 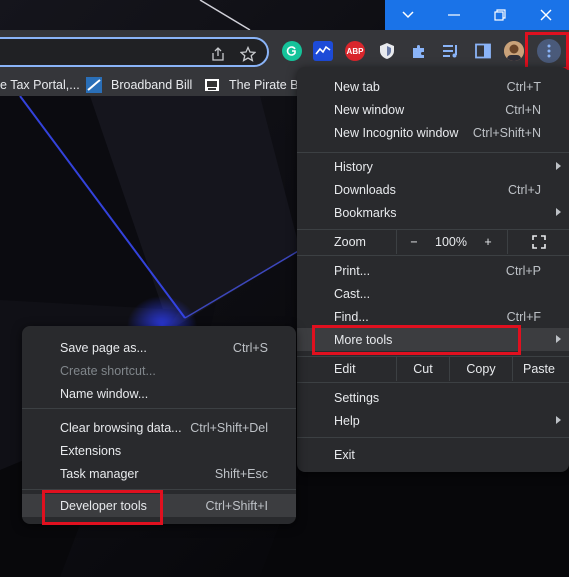 I want to click on pirate-favicon-icon, so click(x=212, y=85).